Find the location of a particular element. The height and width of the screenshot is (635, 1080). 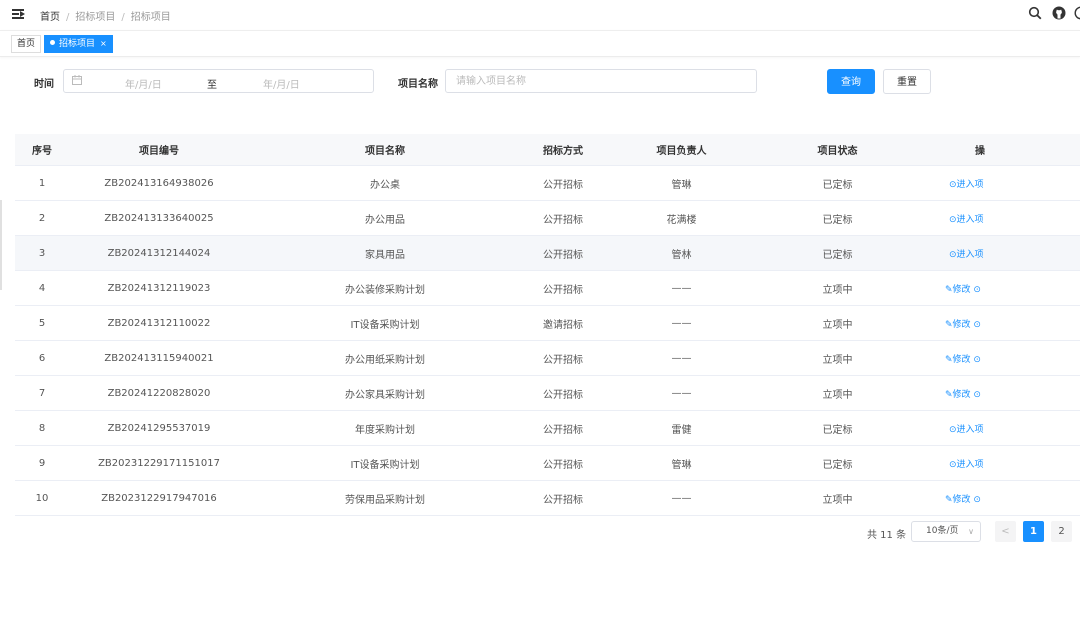

page-size-select: 10条/页 ∨ is located at coordinates (946, 531).